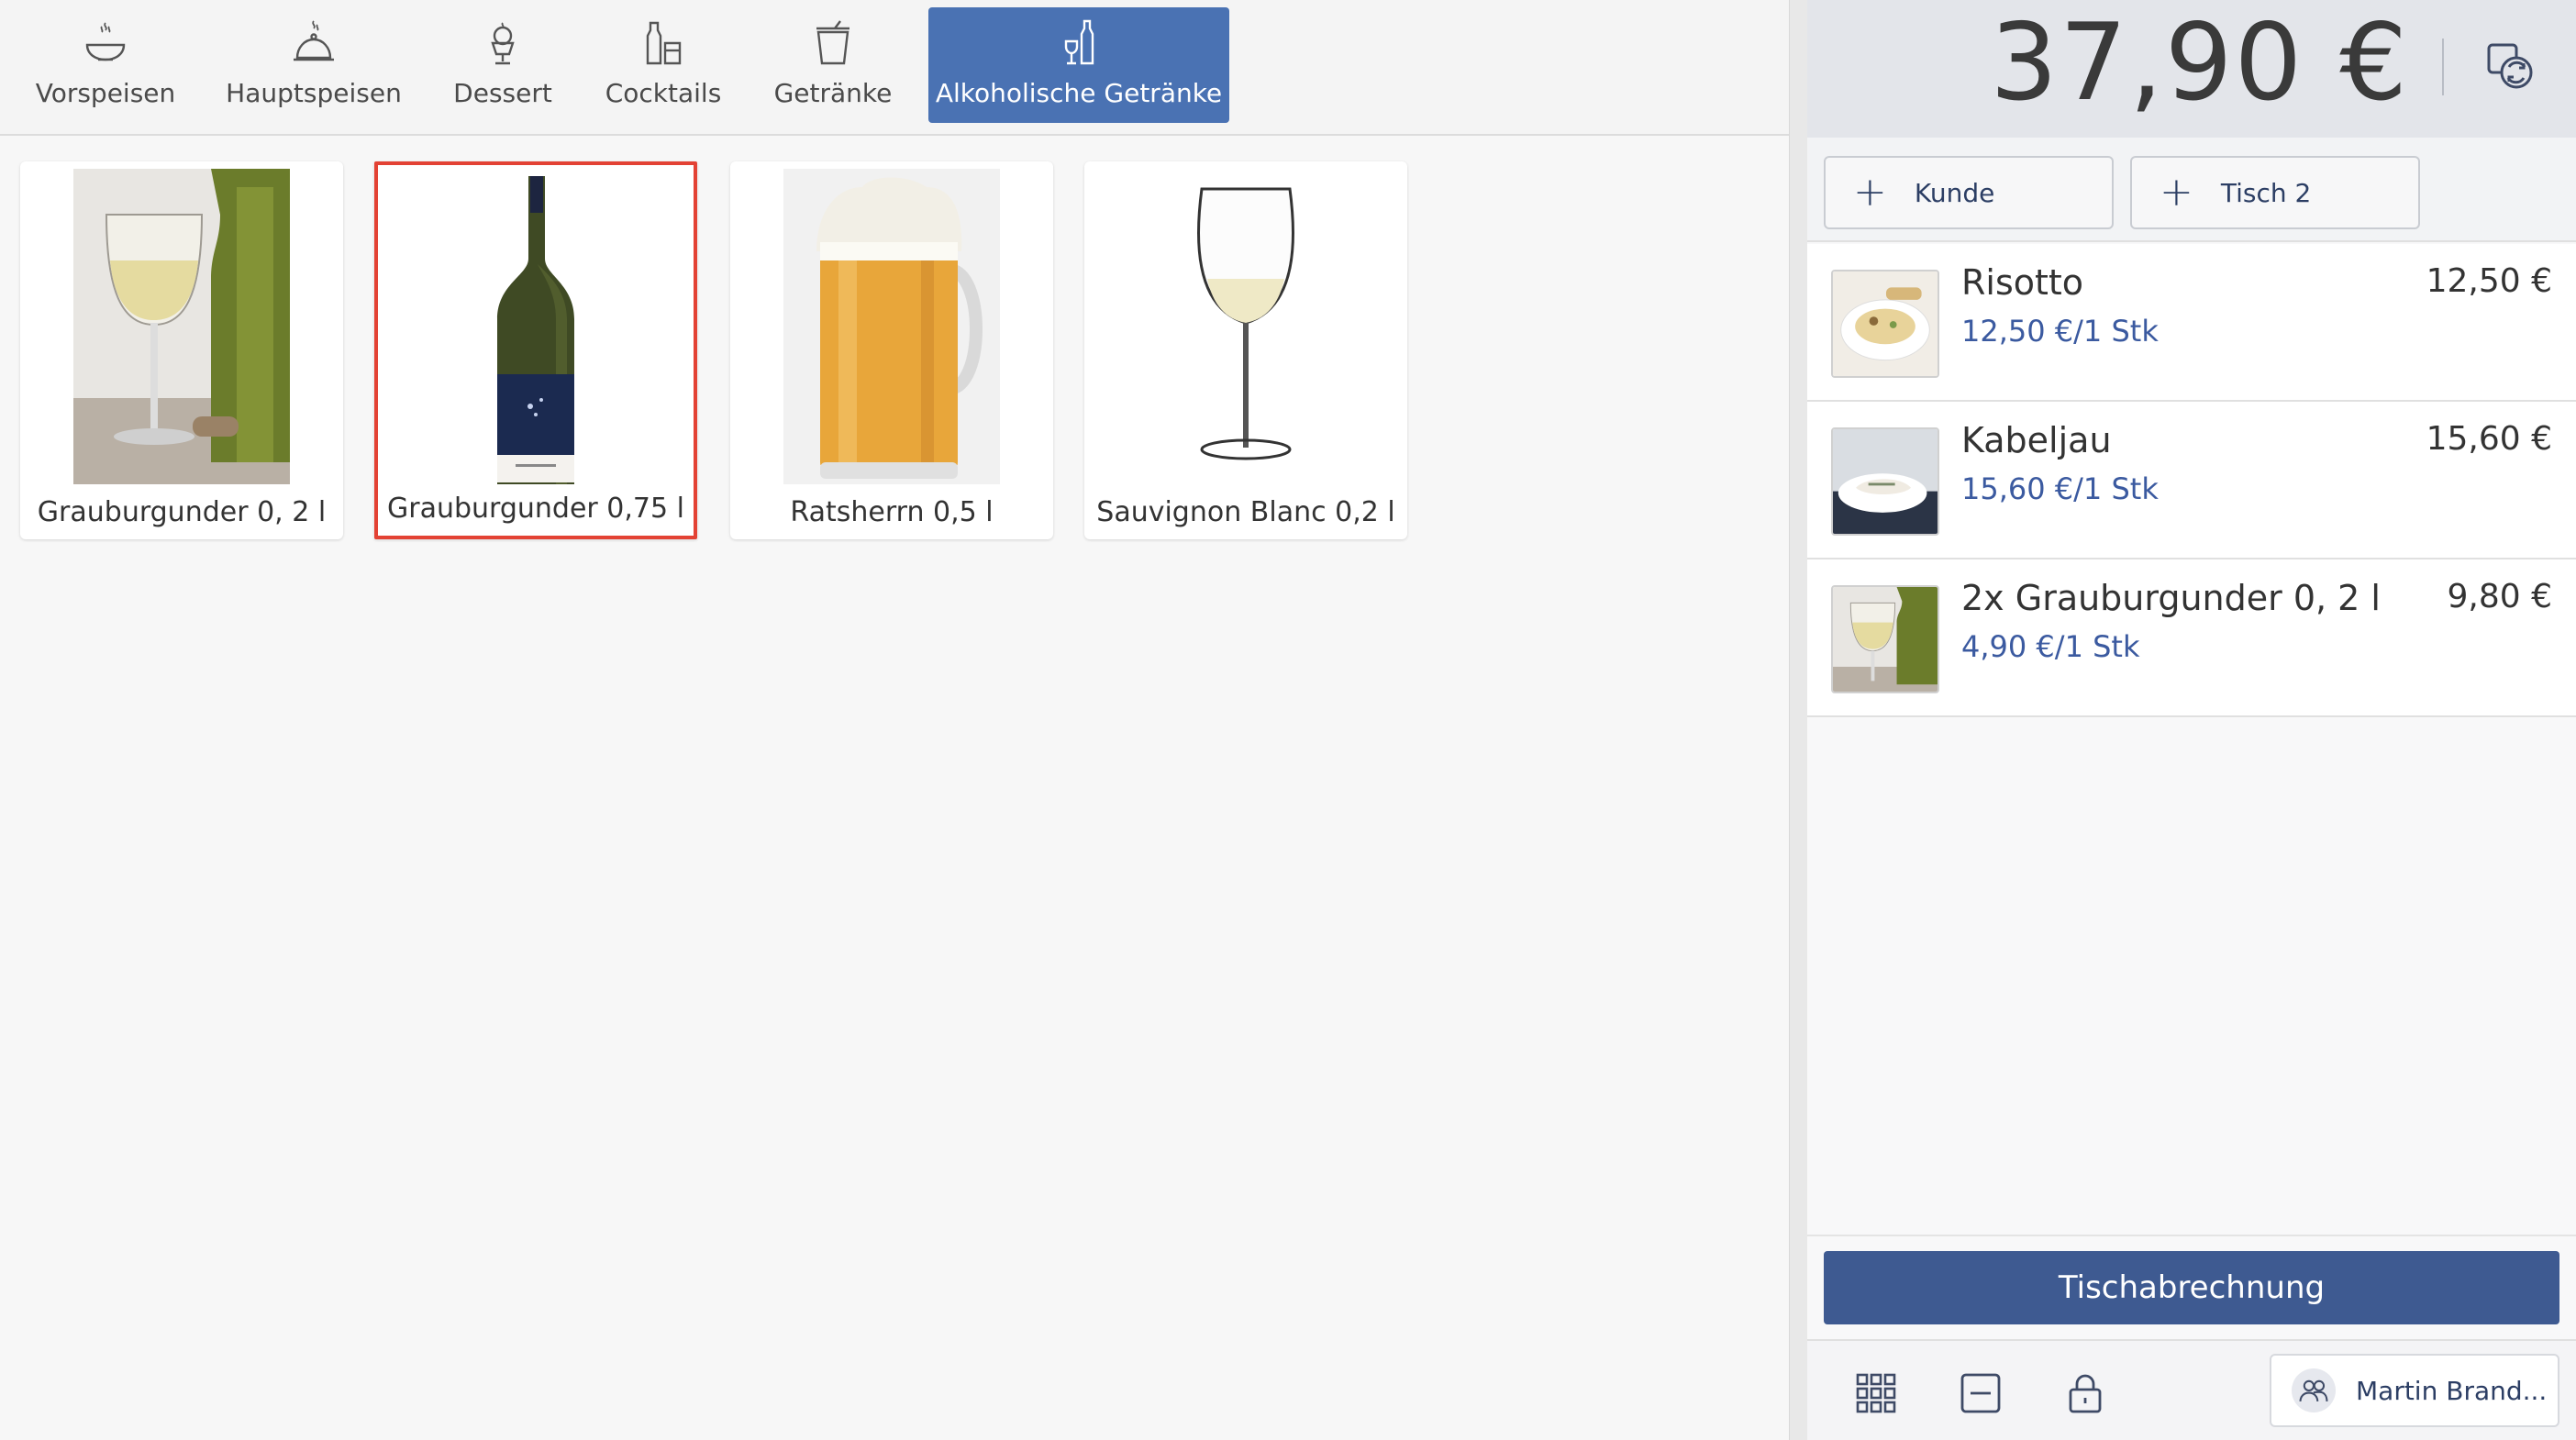 Image resolution: width=2576 pixels, height=1440 pixels. What do you see at coordinates (2314, 1390) in the screenshot?
I see `users-icon` at bounding box center [2314, 1390].